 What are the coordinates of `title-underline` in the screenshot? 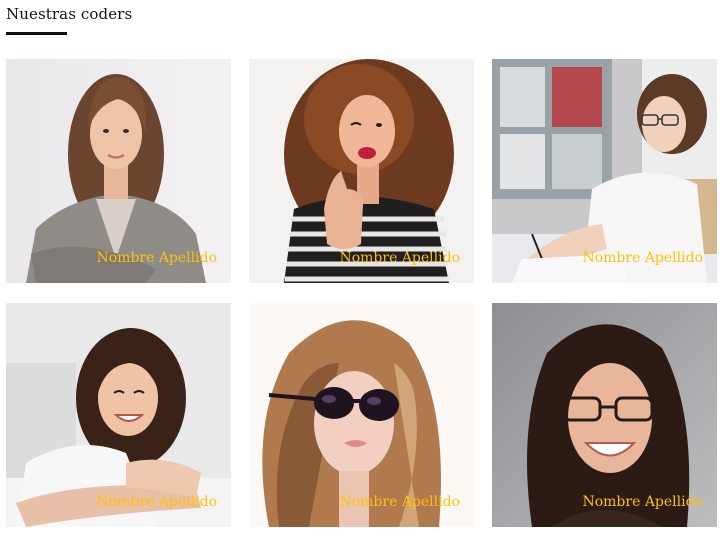 It's located at (36, 33).